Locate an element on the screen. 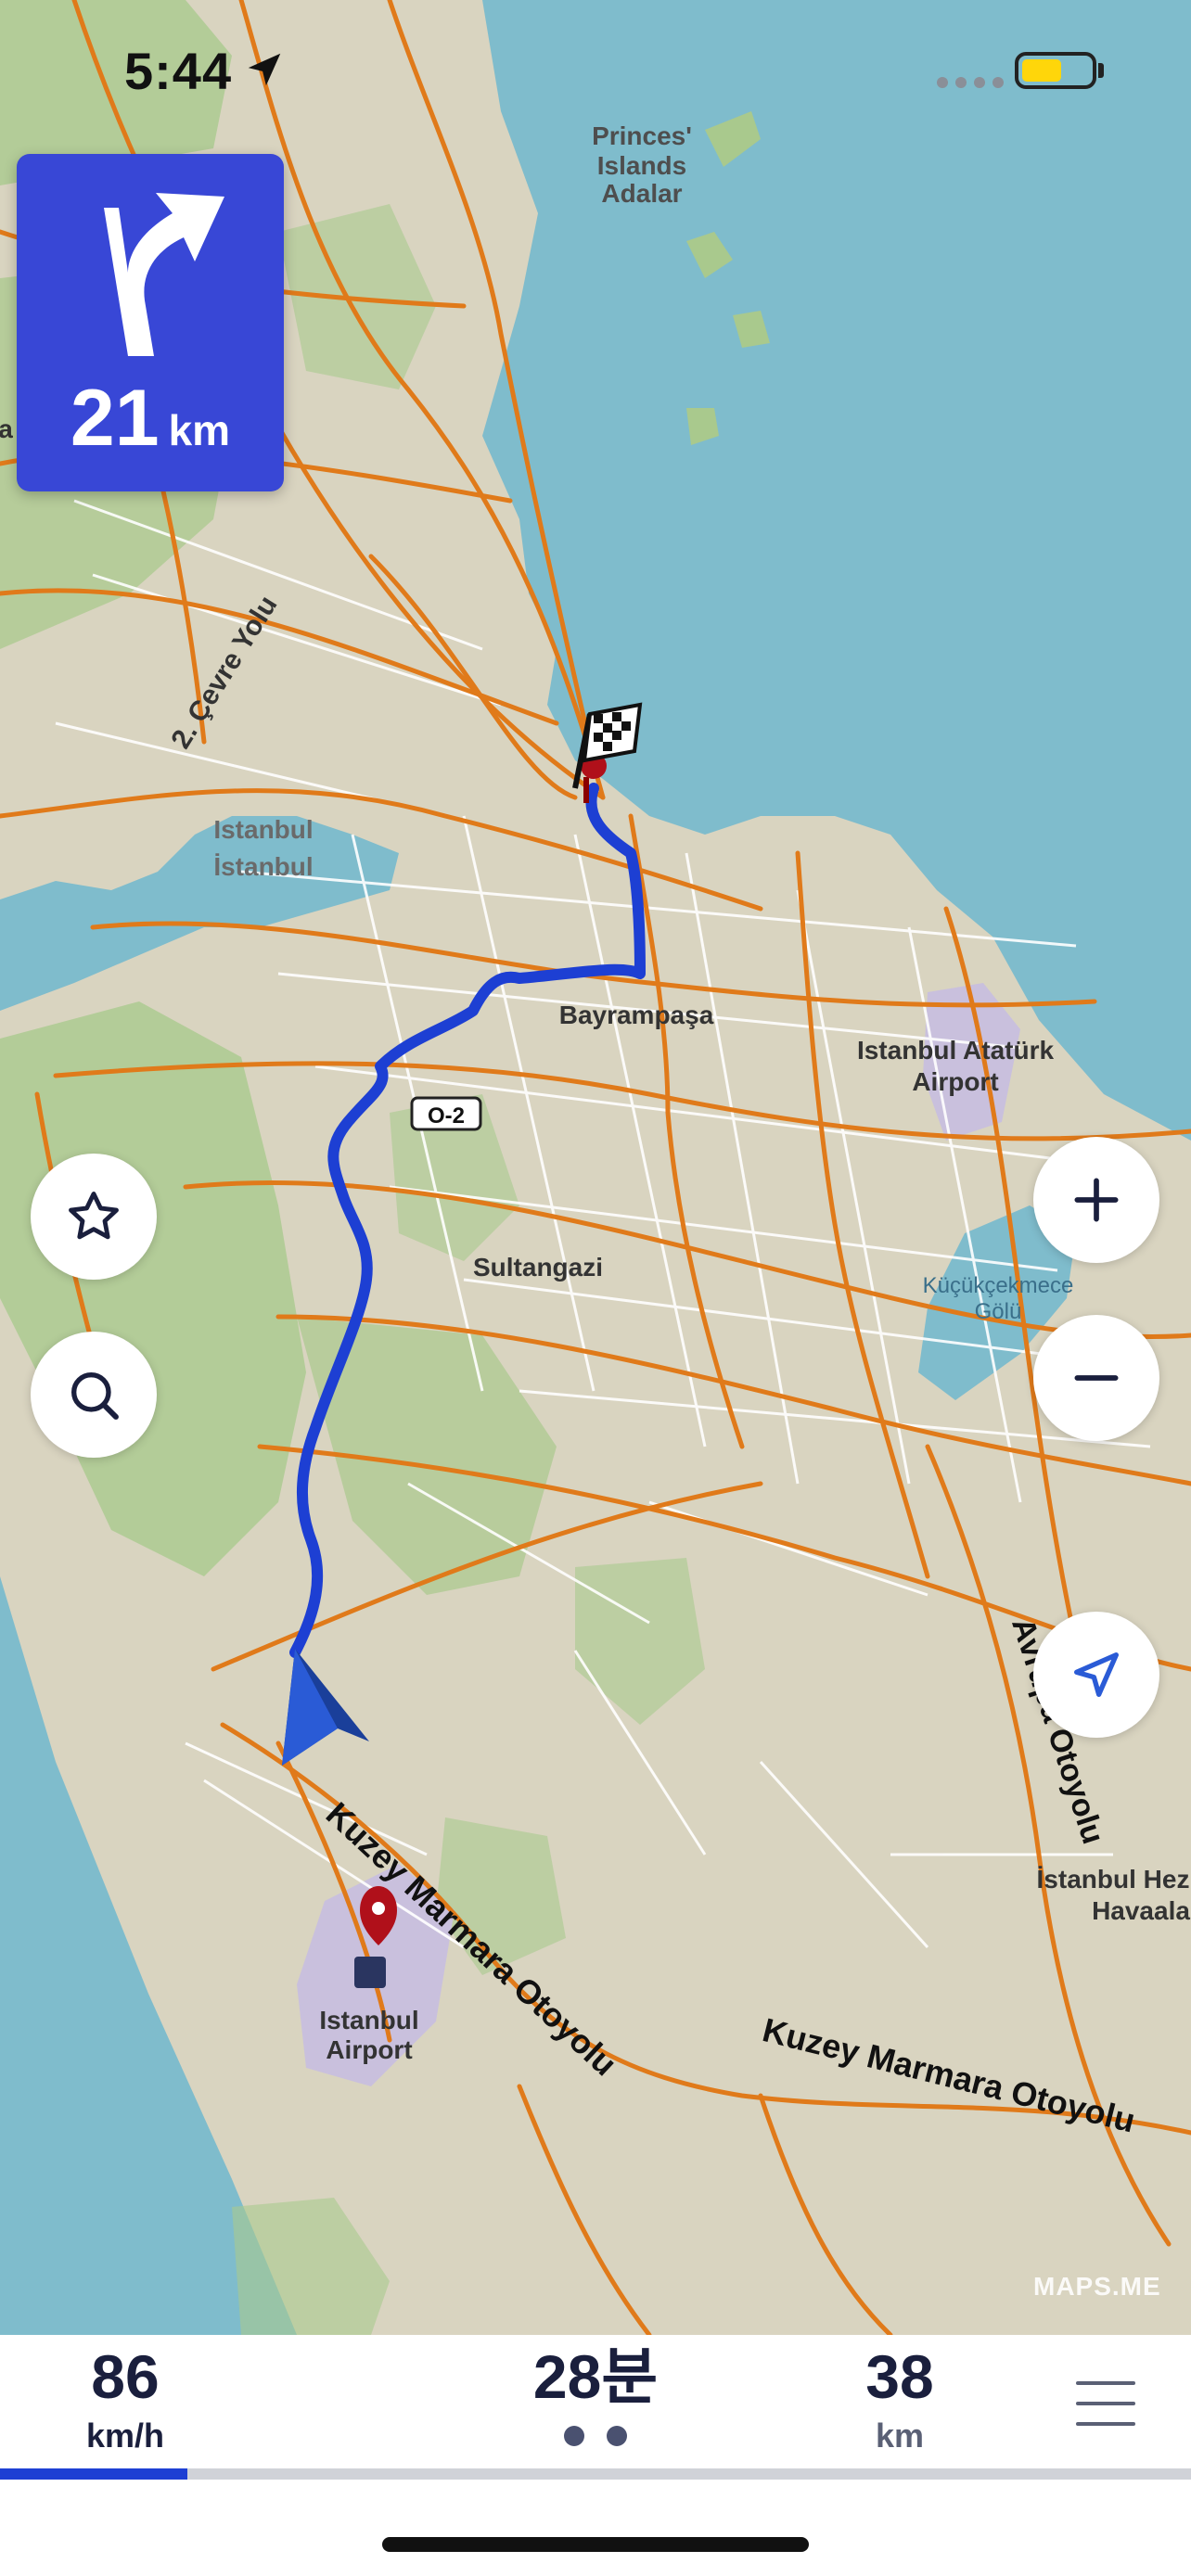  zoom-out-button is located at coordinates (1096, 1378).